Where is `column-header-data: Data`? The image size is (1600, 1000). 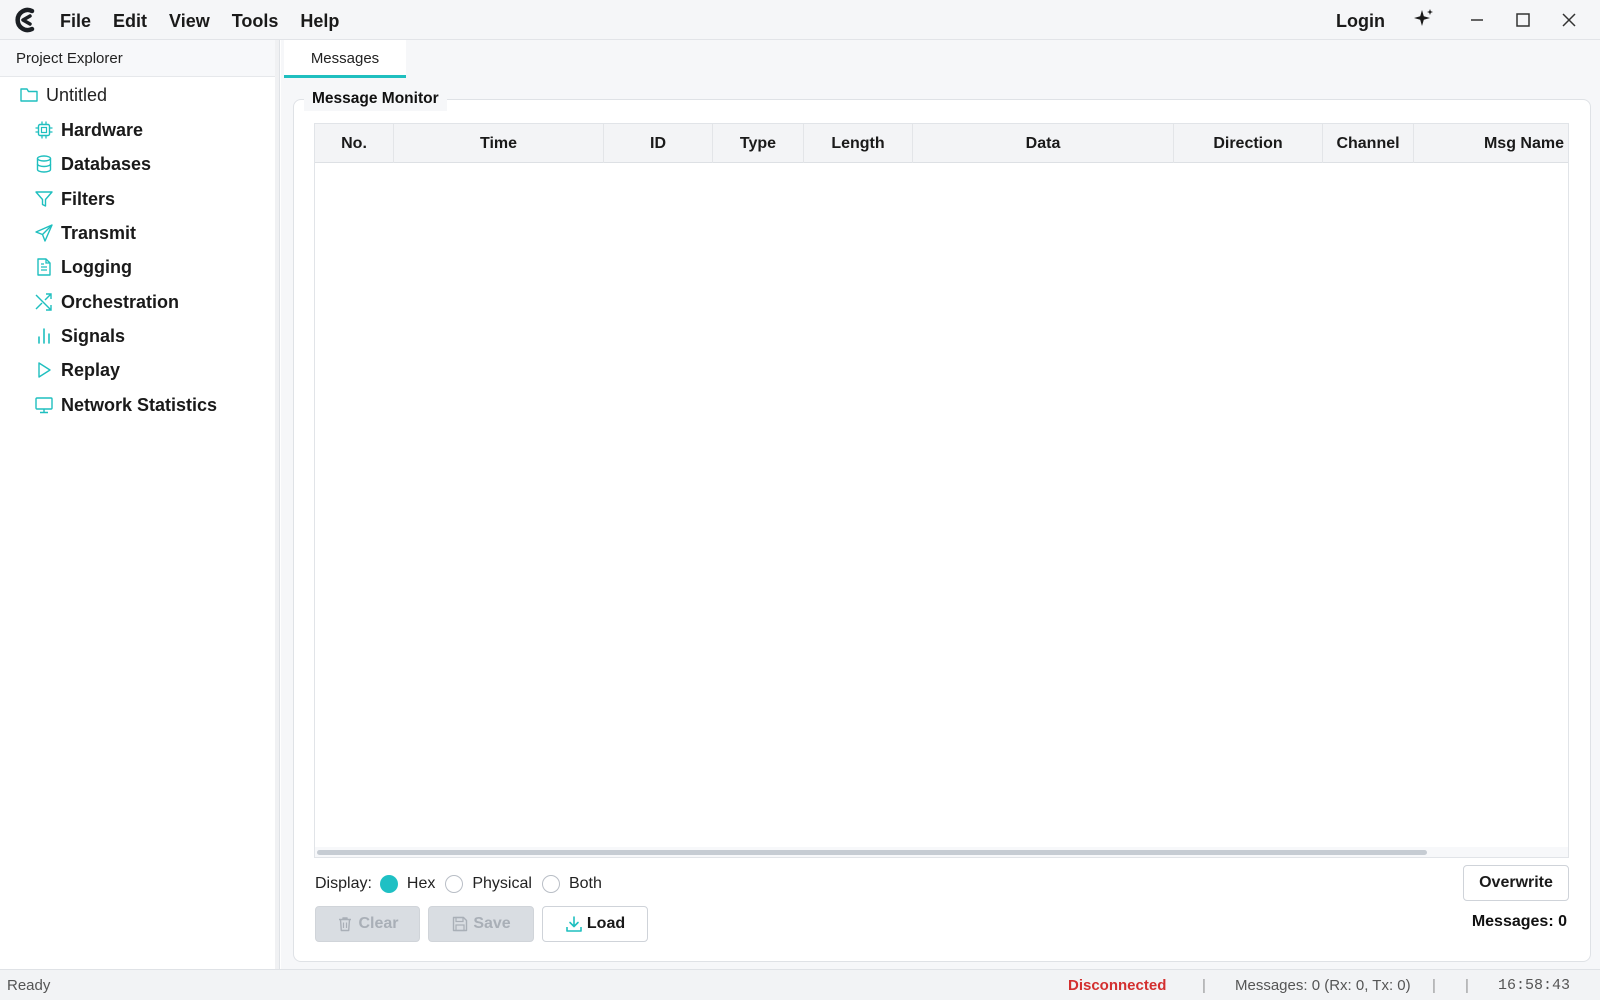 column-header-data: Data is located at coordinates (1043, 143).